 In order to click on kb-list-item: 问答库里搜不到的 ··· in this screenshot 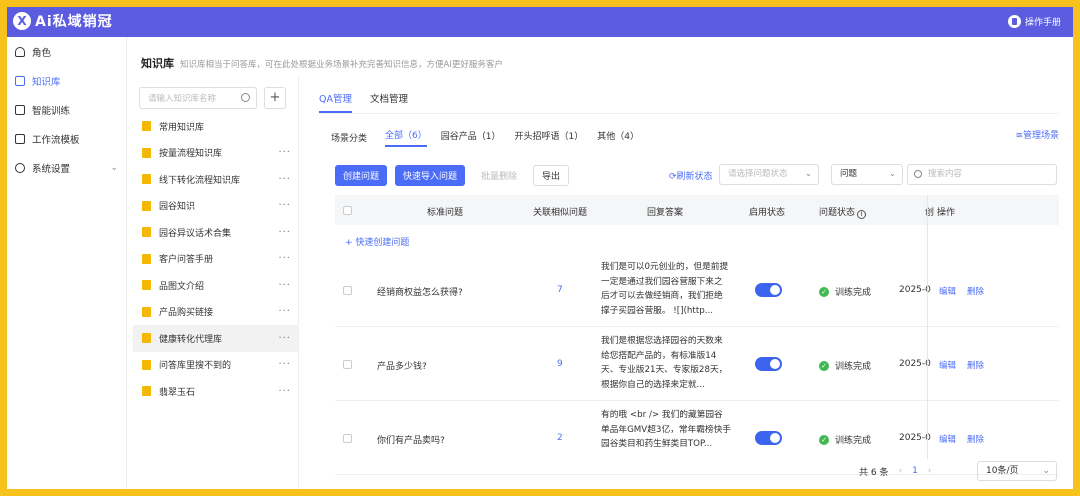, I will do `click(216, 365)`.